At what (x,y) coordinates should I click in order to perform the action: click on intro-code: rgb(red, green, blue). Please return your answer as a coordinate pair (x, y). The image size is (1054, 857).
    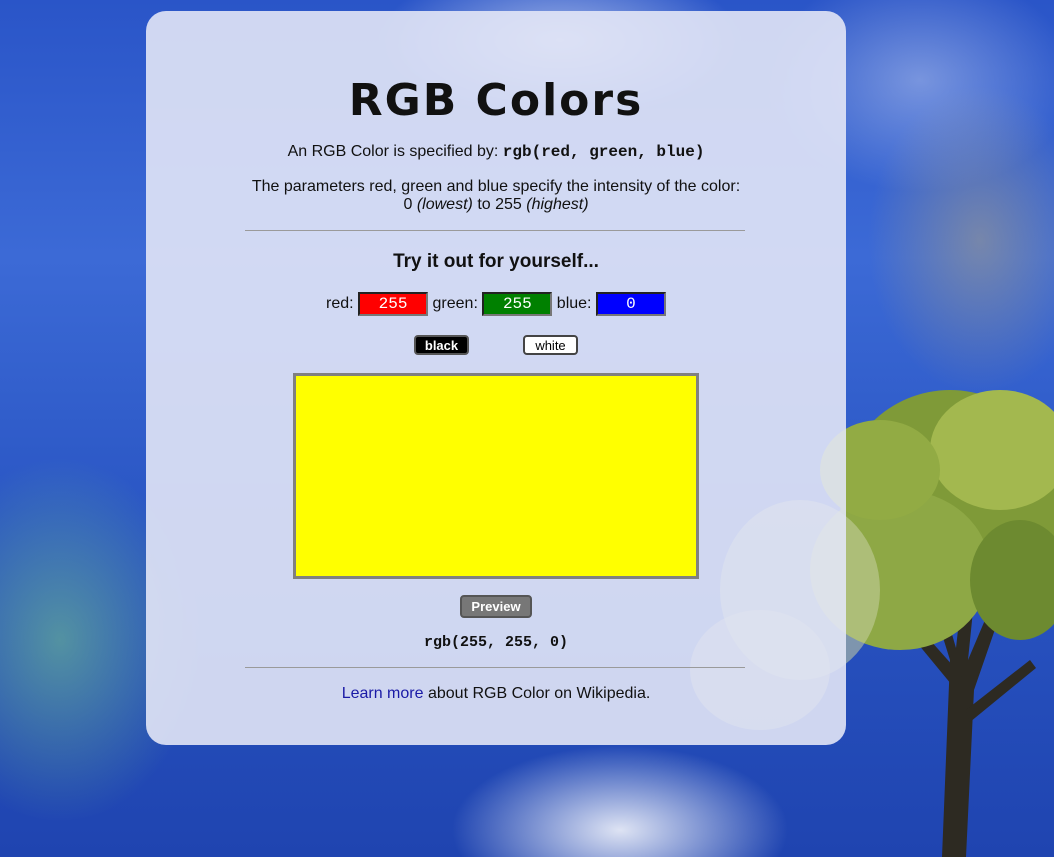
    Looking at the image, I should click on (603, 152).